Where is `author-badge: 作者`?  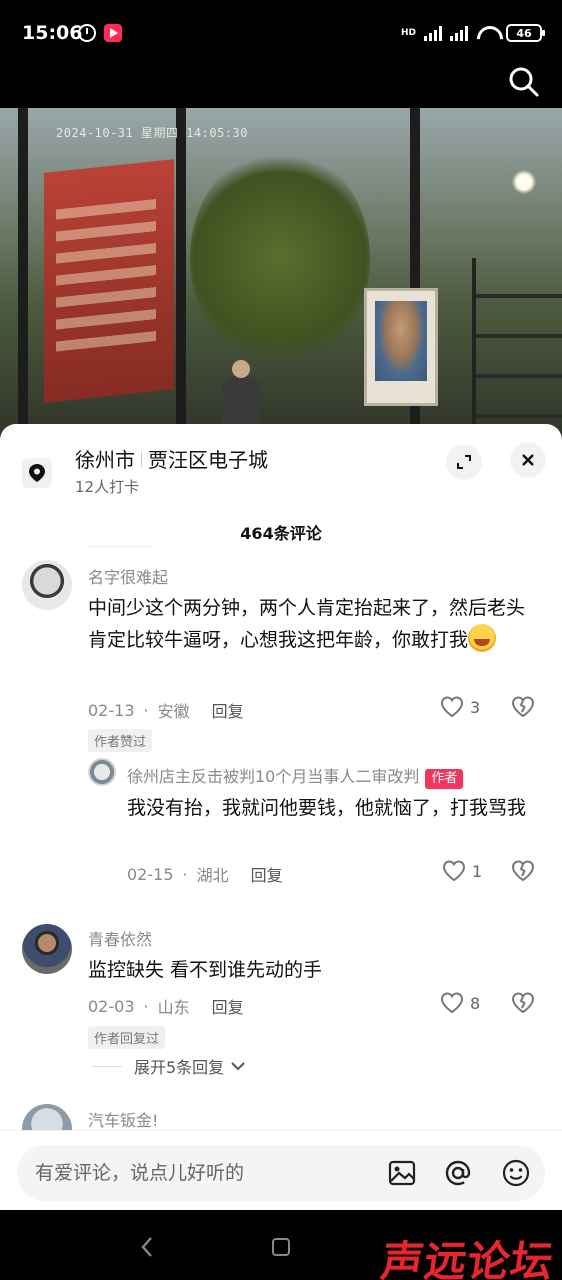 author-badge: 作者 is located at coordinates (444, 779).